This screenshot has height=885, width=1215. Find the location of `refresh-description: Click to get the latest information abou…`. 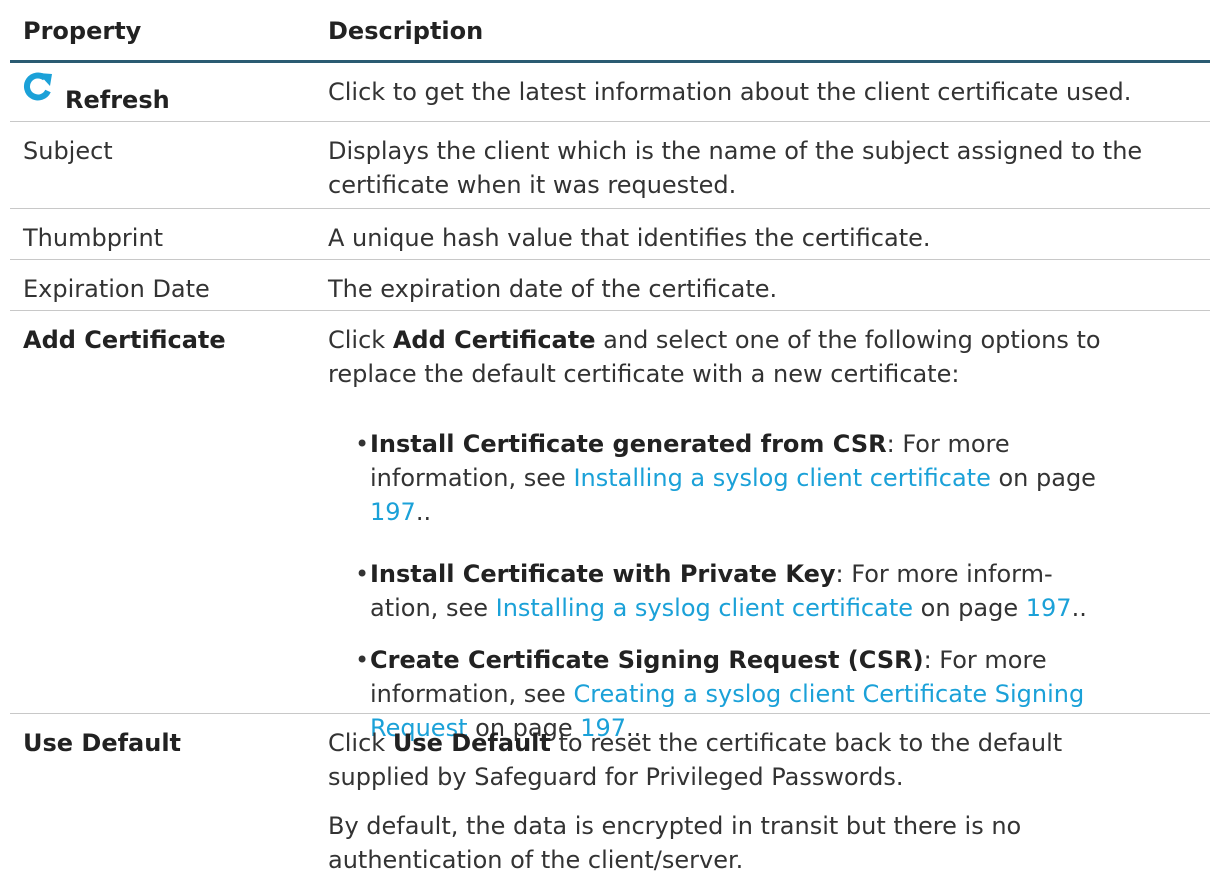

refresh-description: Click to get the latest information abou… is located at coordinates (730, 92).